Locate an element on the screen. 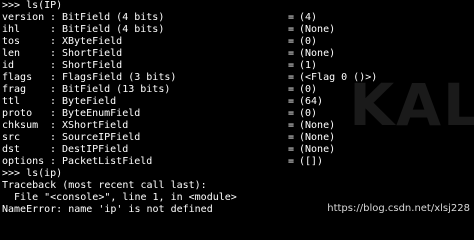 This screenshot has width=474, height=240. command-line: >>> ls(IP) is located at coordinates (32, 5).